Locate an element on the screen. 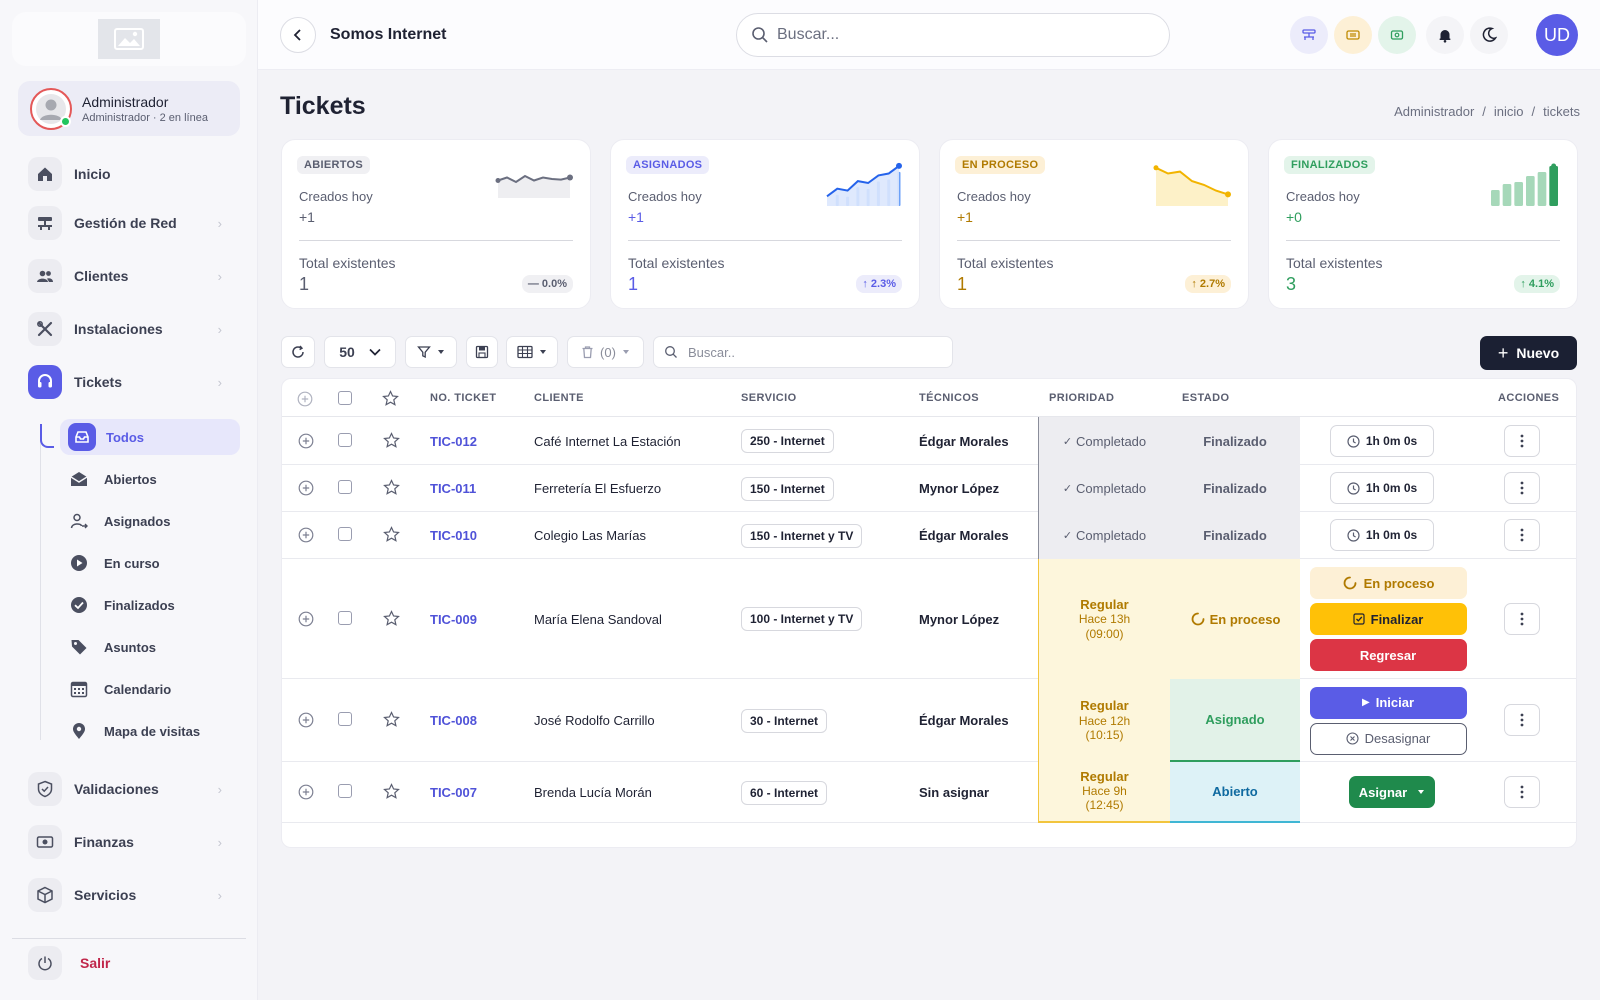 This screenshot has height=1000, width=1600. home-icon is located at coordinates (45, 174).